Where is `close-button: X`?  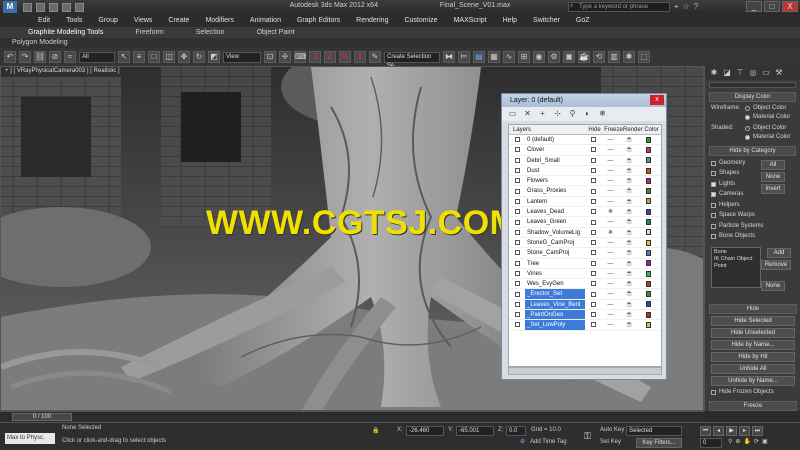
close-button: X is located at coordinates (790, 6).